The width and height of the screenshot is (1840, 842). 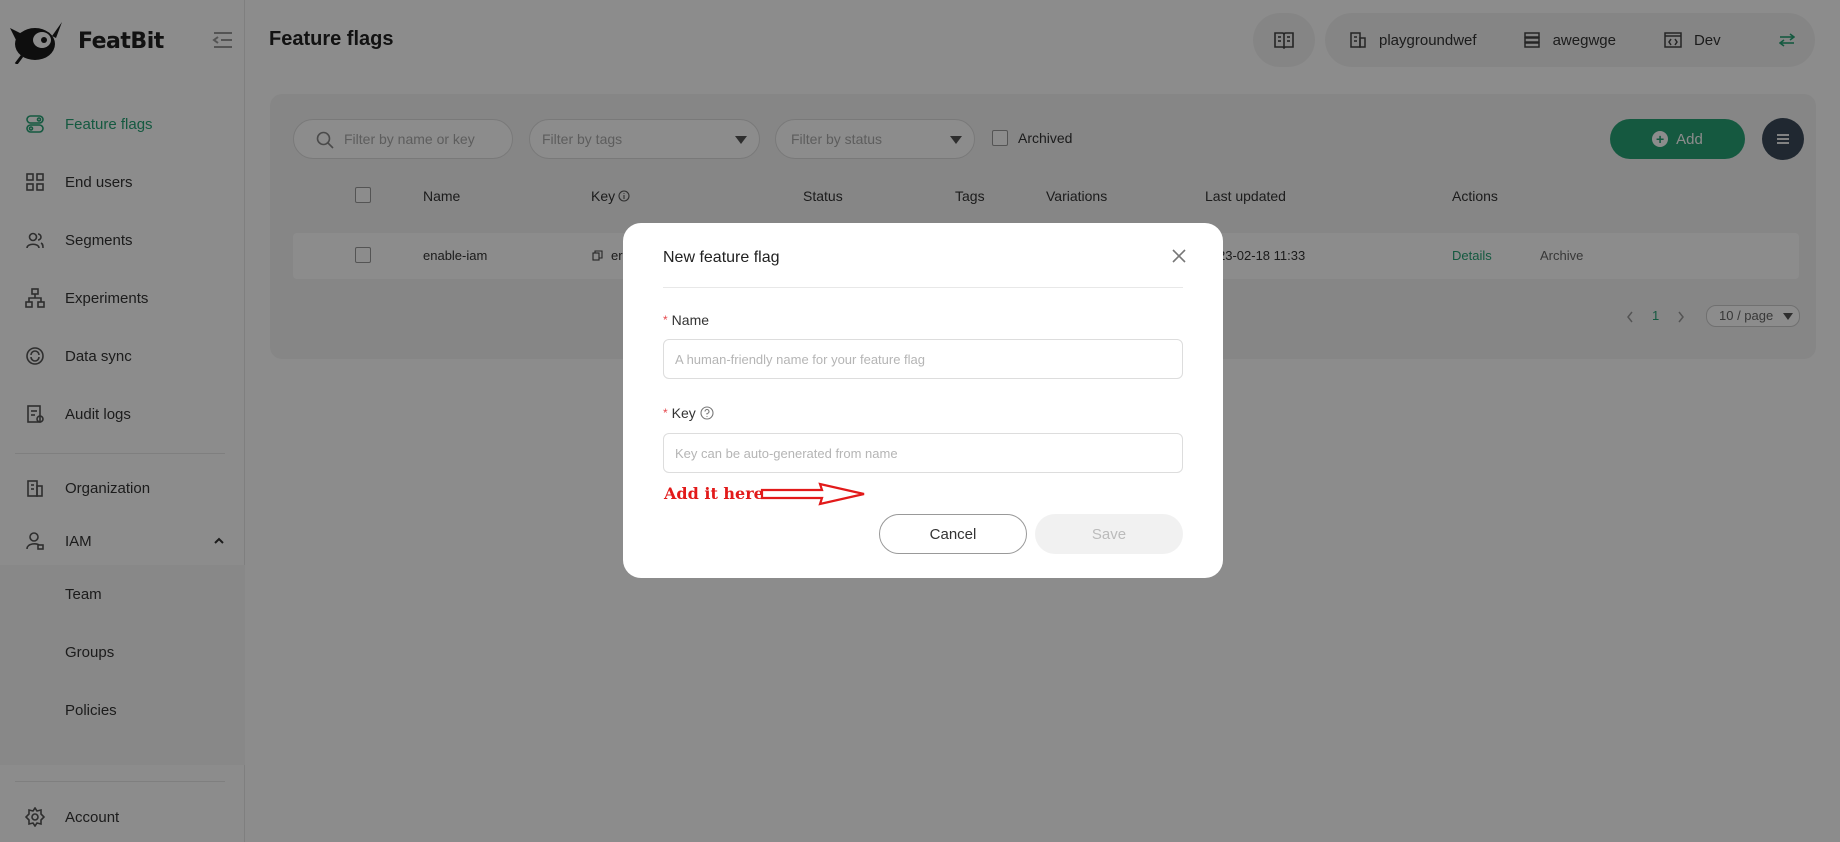 What do you see at coordinates (683, 413) in the screenshot?
I see `key-label-text: Key` at bounding box center [683, 413].